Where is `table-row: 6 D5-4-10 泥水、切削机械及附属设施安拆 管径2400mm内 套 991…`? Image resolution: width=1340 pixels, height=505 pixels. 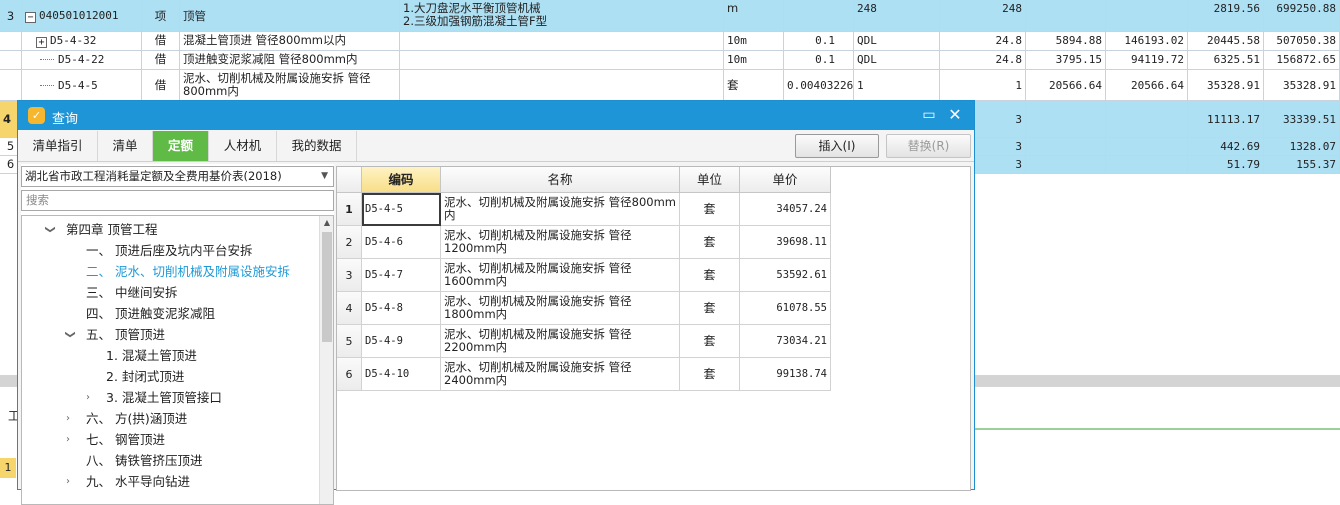
table-row: 6 D5-4-10 泥水、切削机械及附属设施安拆 管径2400mm内 套 991… is located at coordinates (585, 374).